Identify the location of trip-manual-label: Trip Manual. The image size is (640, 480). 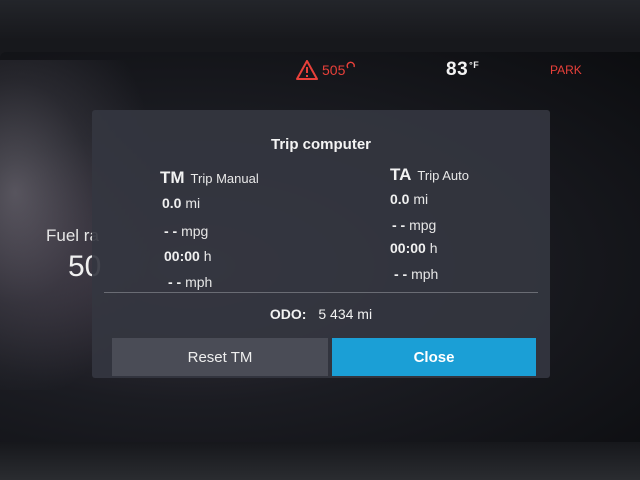
(224, 178).